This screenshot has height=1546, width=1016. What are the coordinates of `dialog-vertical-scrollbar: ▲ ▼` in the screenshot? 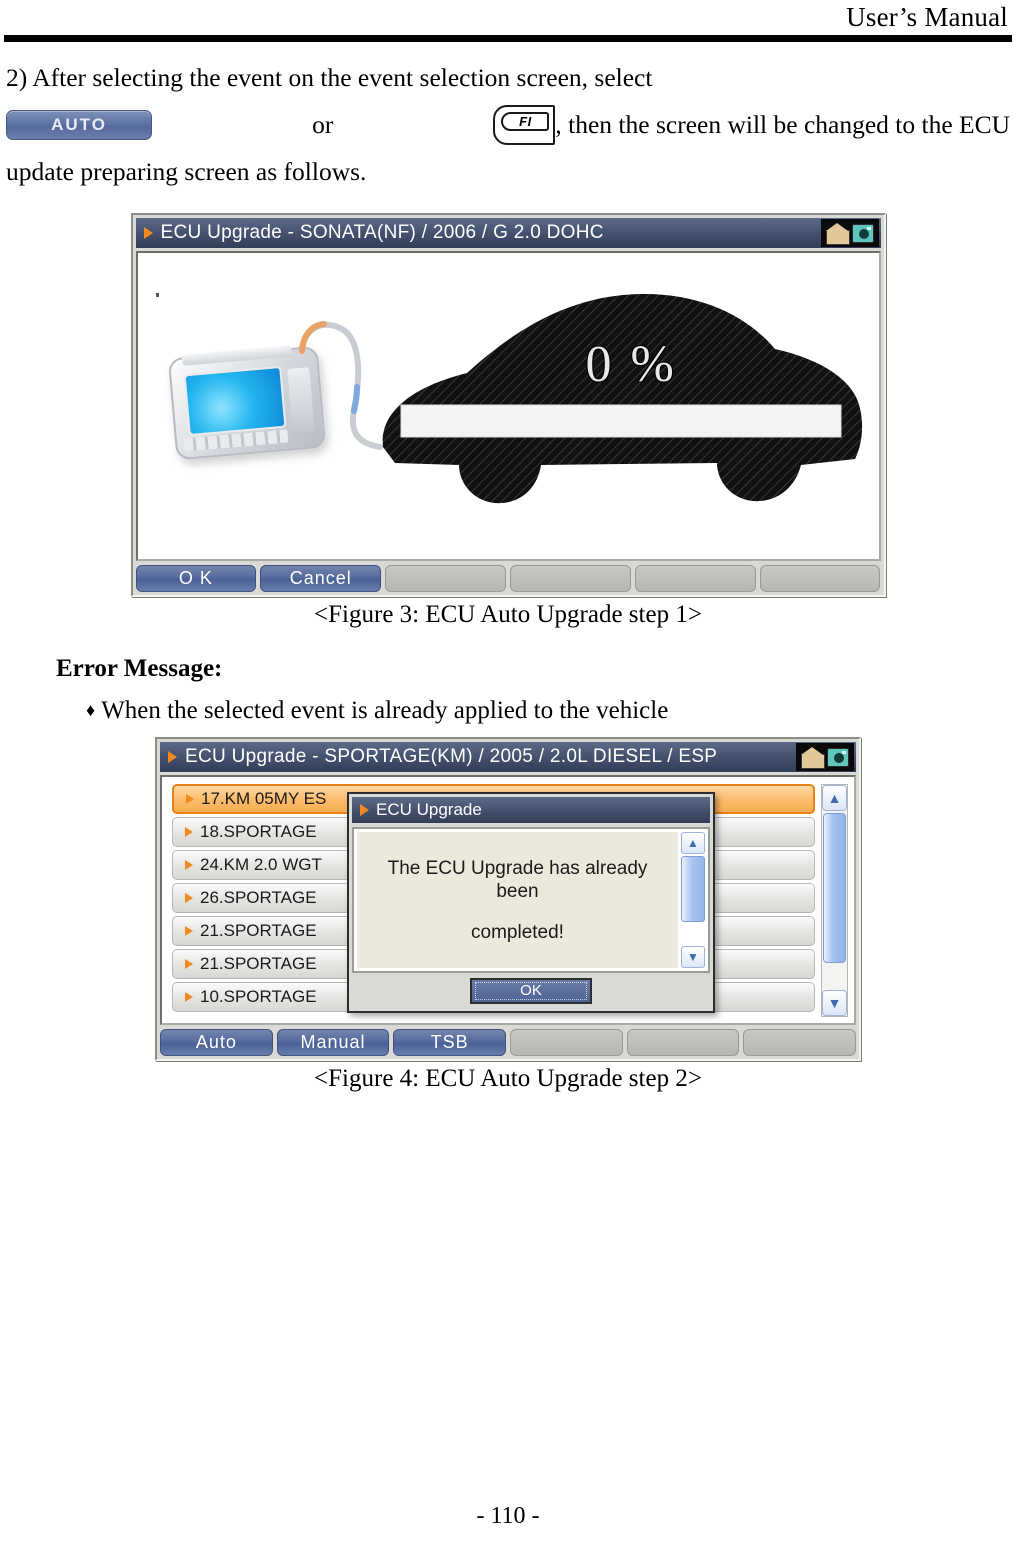 It's located at (693, 900).